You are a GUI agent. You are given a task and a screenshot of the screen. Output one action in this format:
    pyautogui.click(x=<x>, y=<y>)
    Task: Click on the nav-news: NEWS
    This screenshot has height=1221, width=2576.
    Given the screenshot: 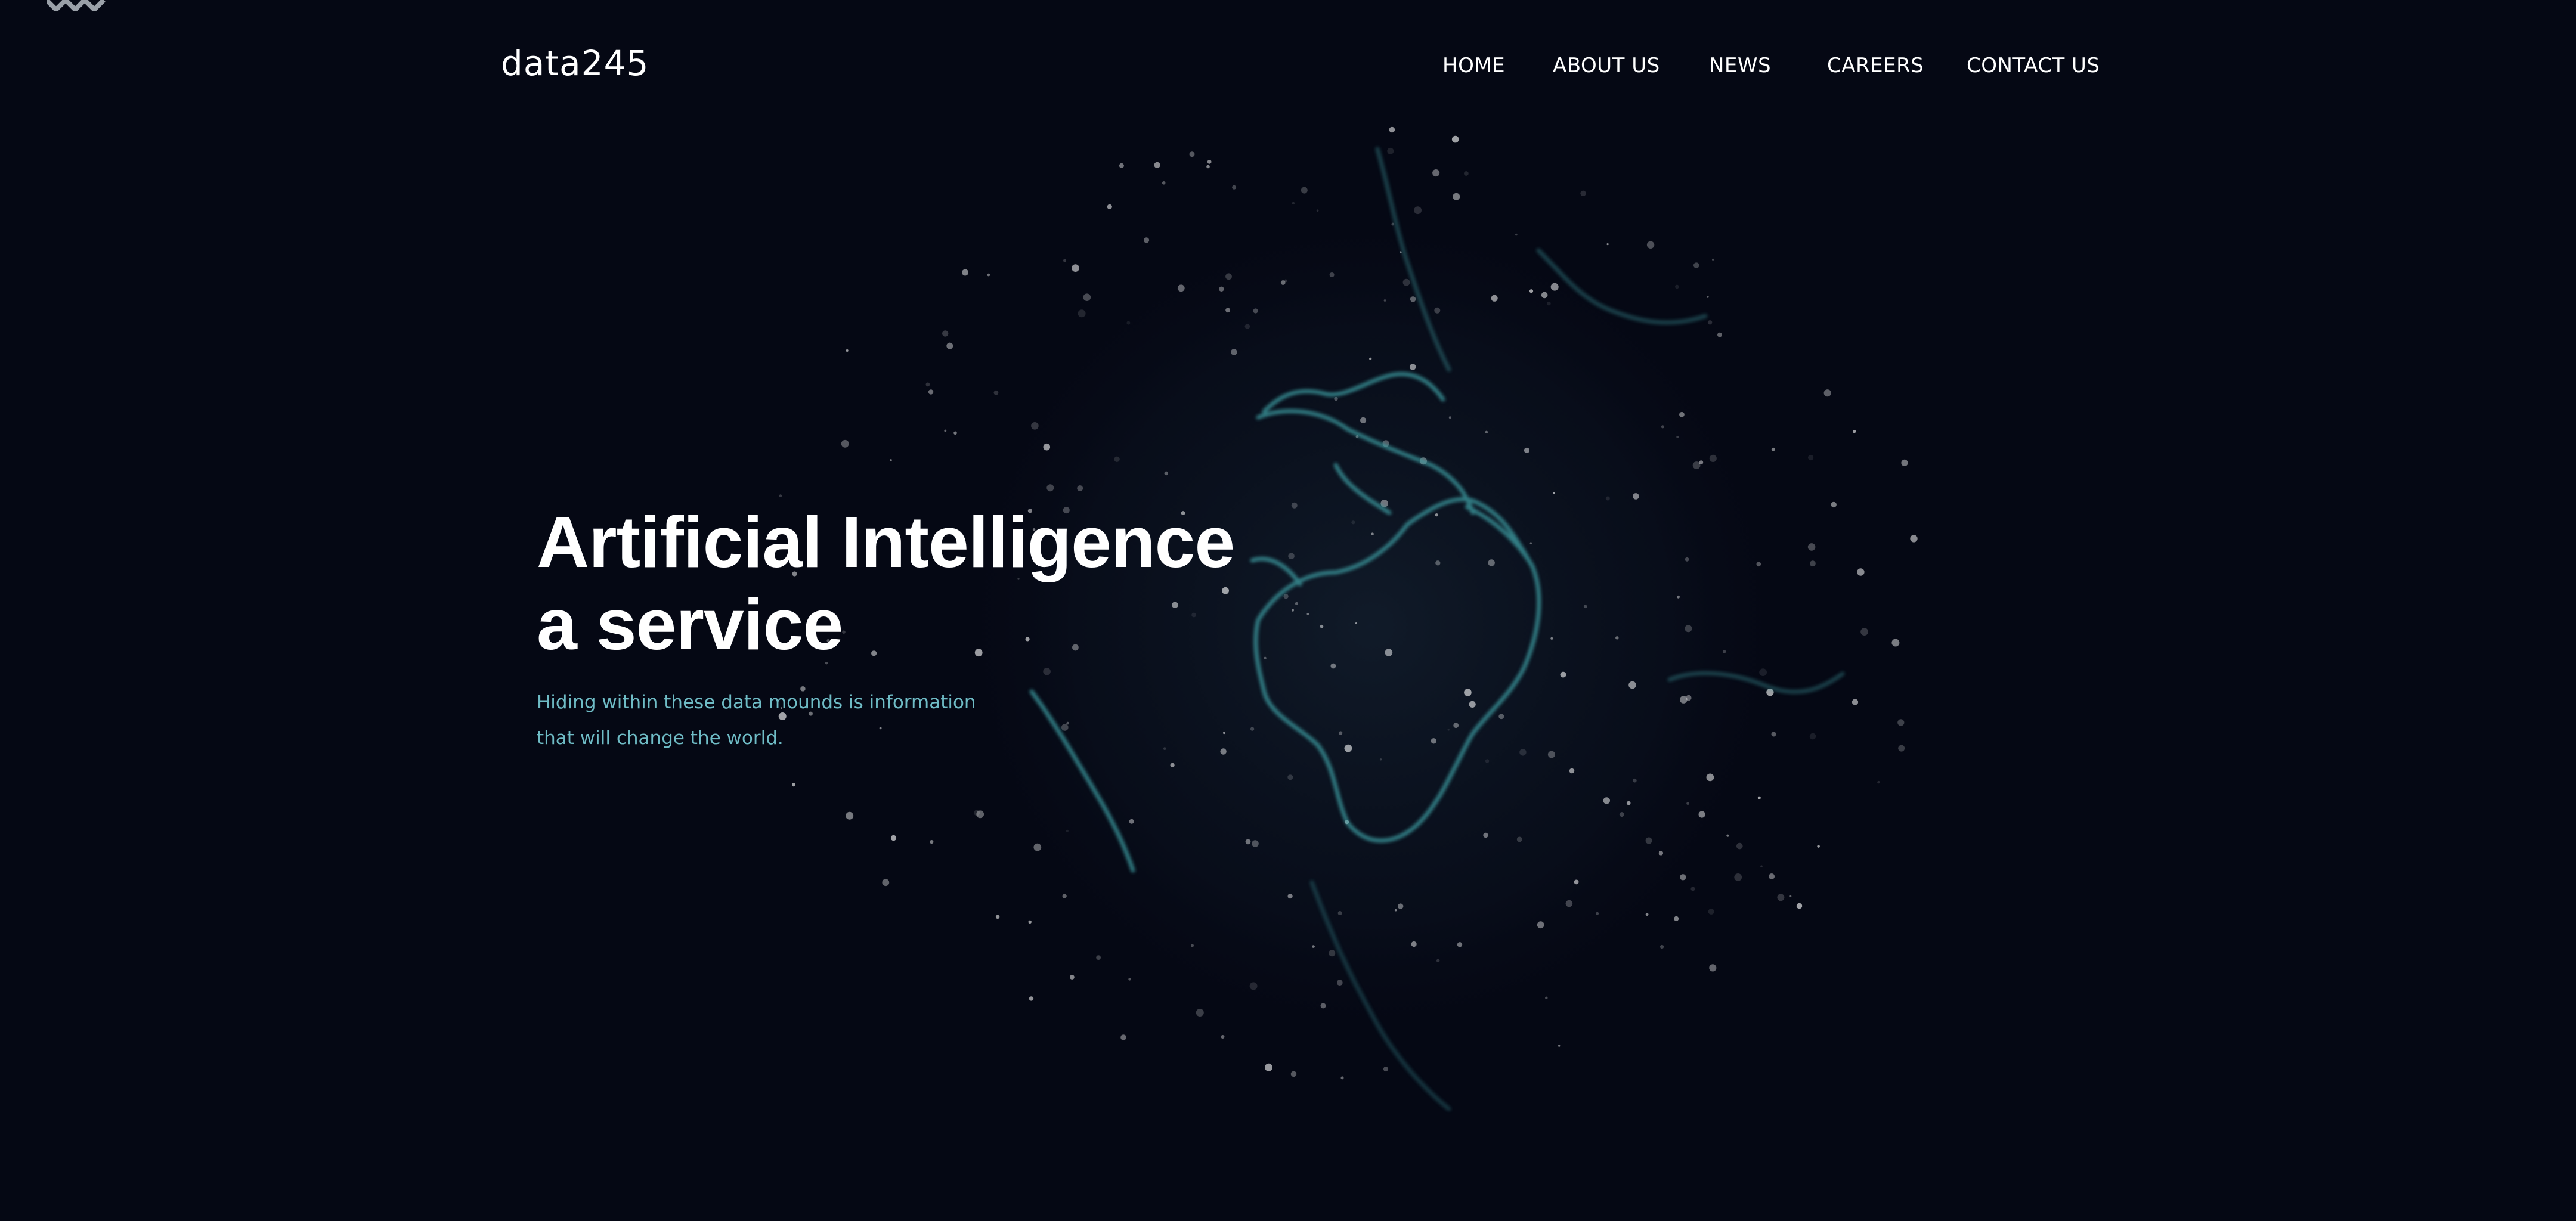 What is the action you would take?
    pyautogui.click(x=1740, y=66)
    